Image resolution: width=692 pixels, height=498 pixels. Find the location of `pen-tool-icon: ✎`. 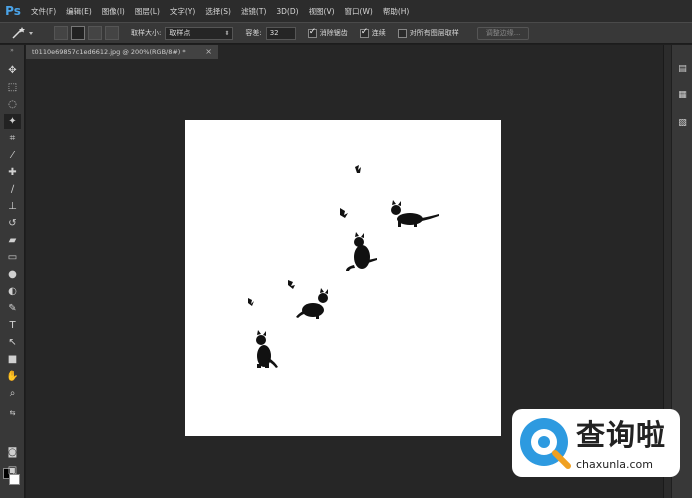

pen-tool-icon: ✎ is located at coordinates (12, 308).